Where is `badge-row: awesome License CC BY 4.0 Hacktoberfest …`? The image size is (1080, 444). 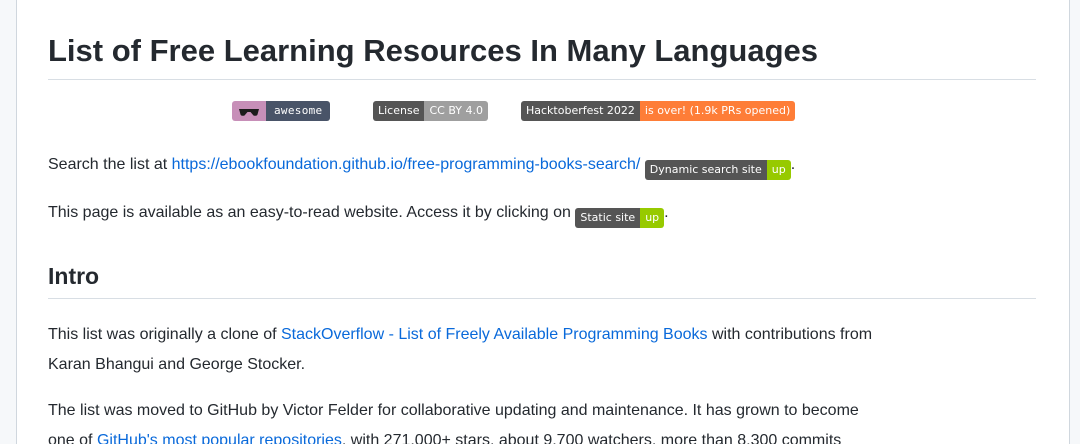
badge-row: awesome License CC BY 4.0 Hacktoberfest … is located at coordinates (542, 111).